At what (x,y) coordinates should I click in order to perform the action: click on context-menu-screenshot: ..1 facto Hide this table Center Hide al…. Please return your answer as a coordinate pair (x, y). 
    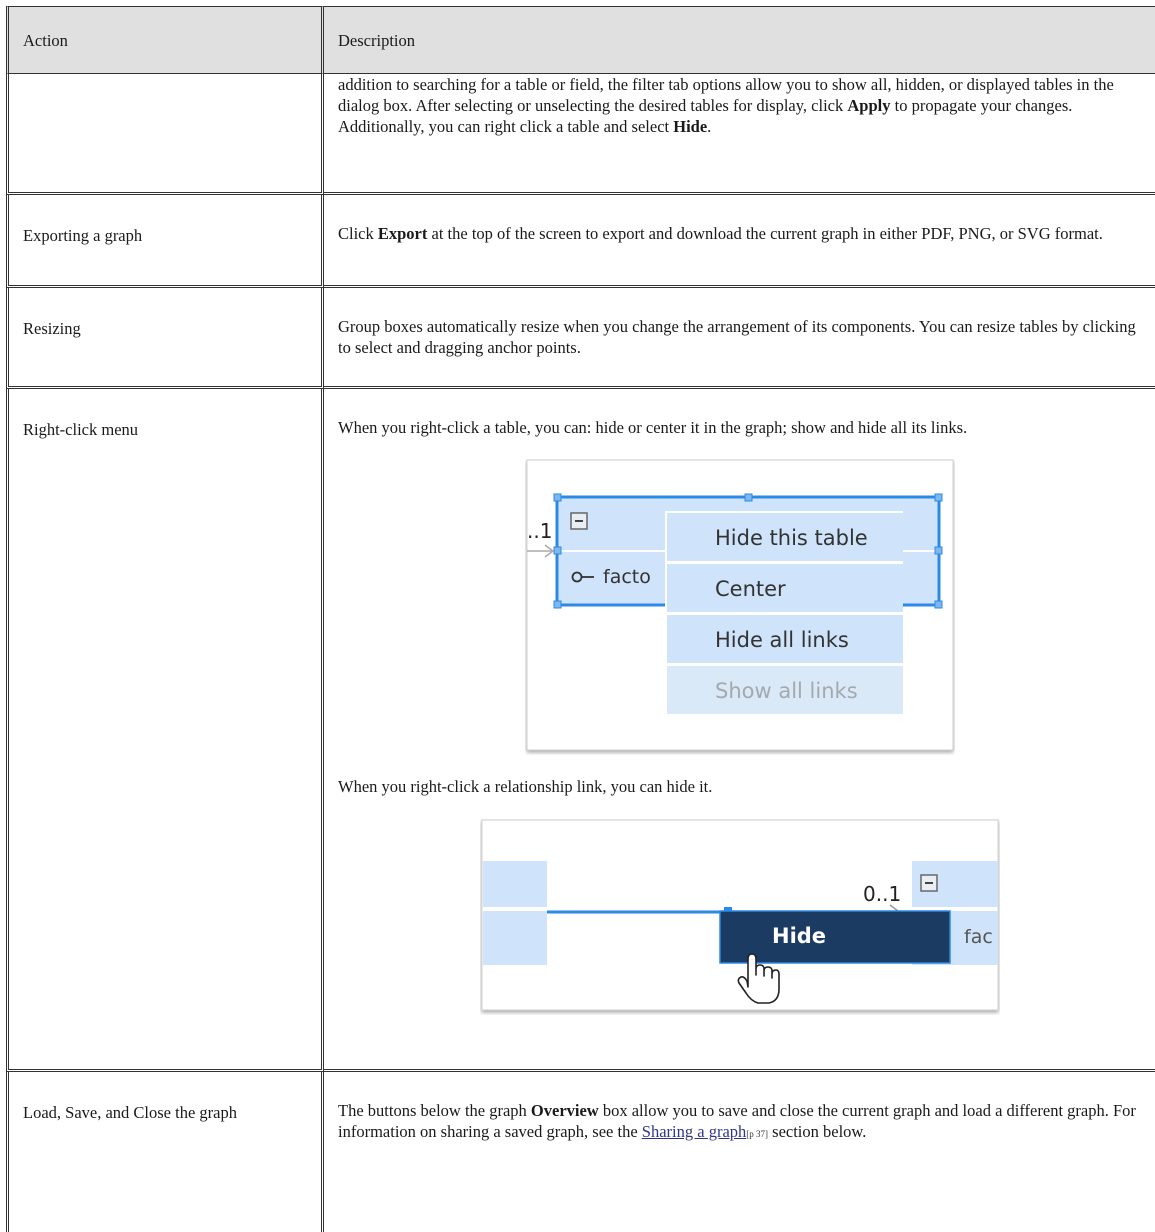
    Looking at the image, I should click on (740, 605).